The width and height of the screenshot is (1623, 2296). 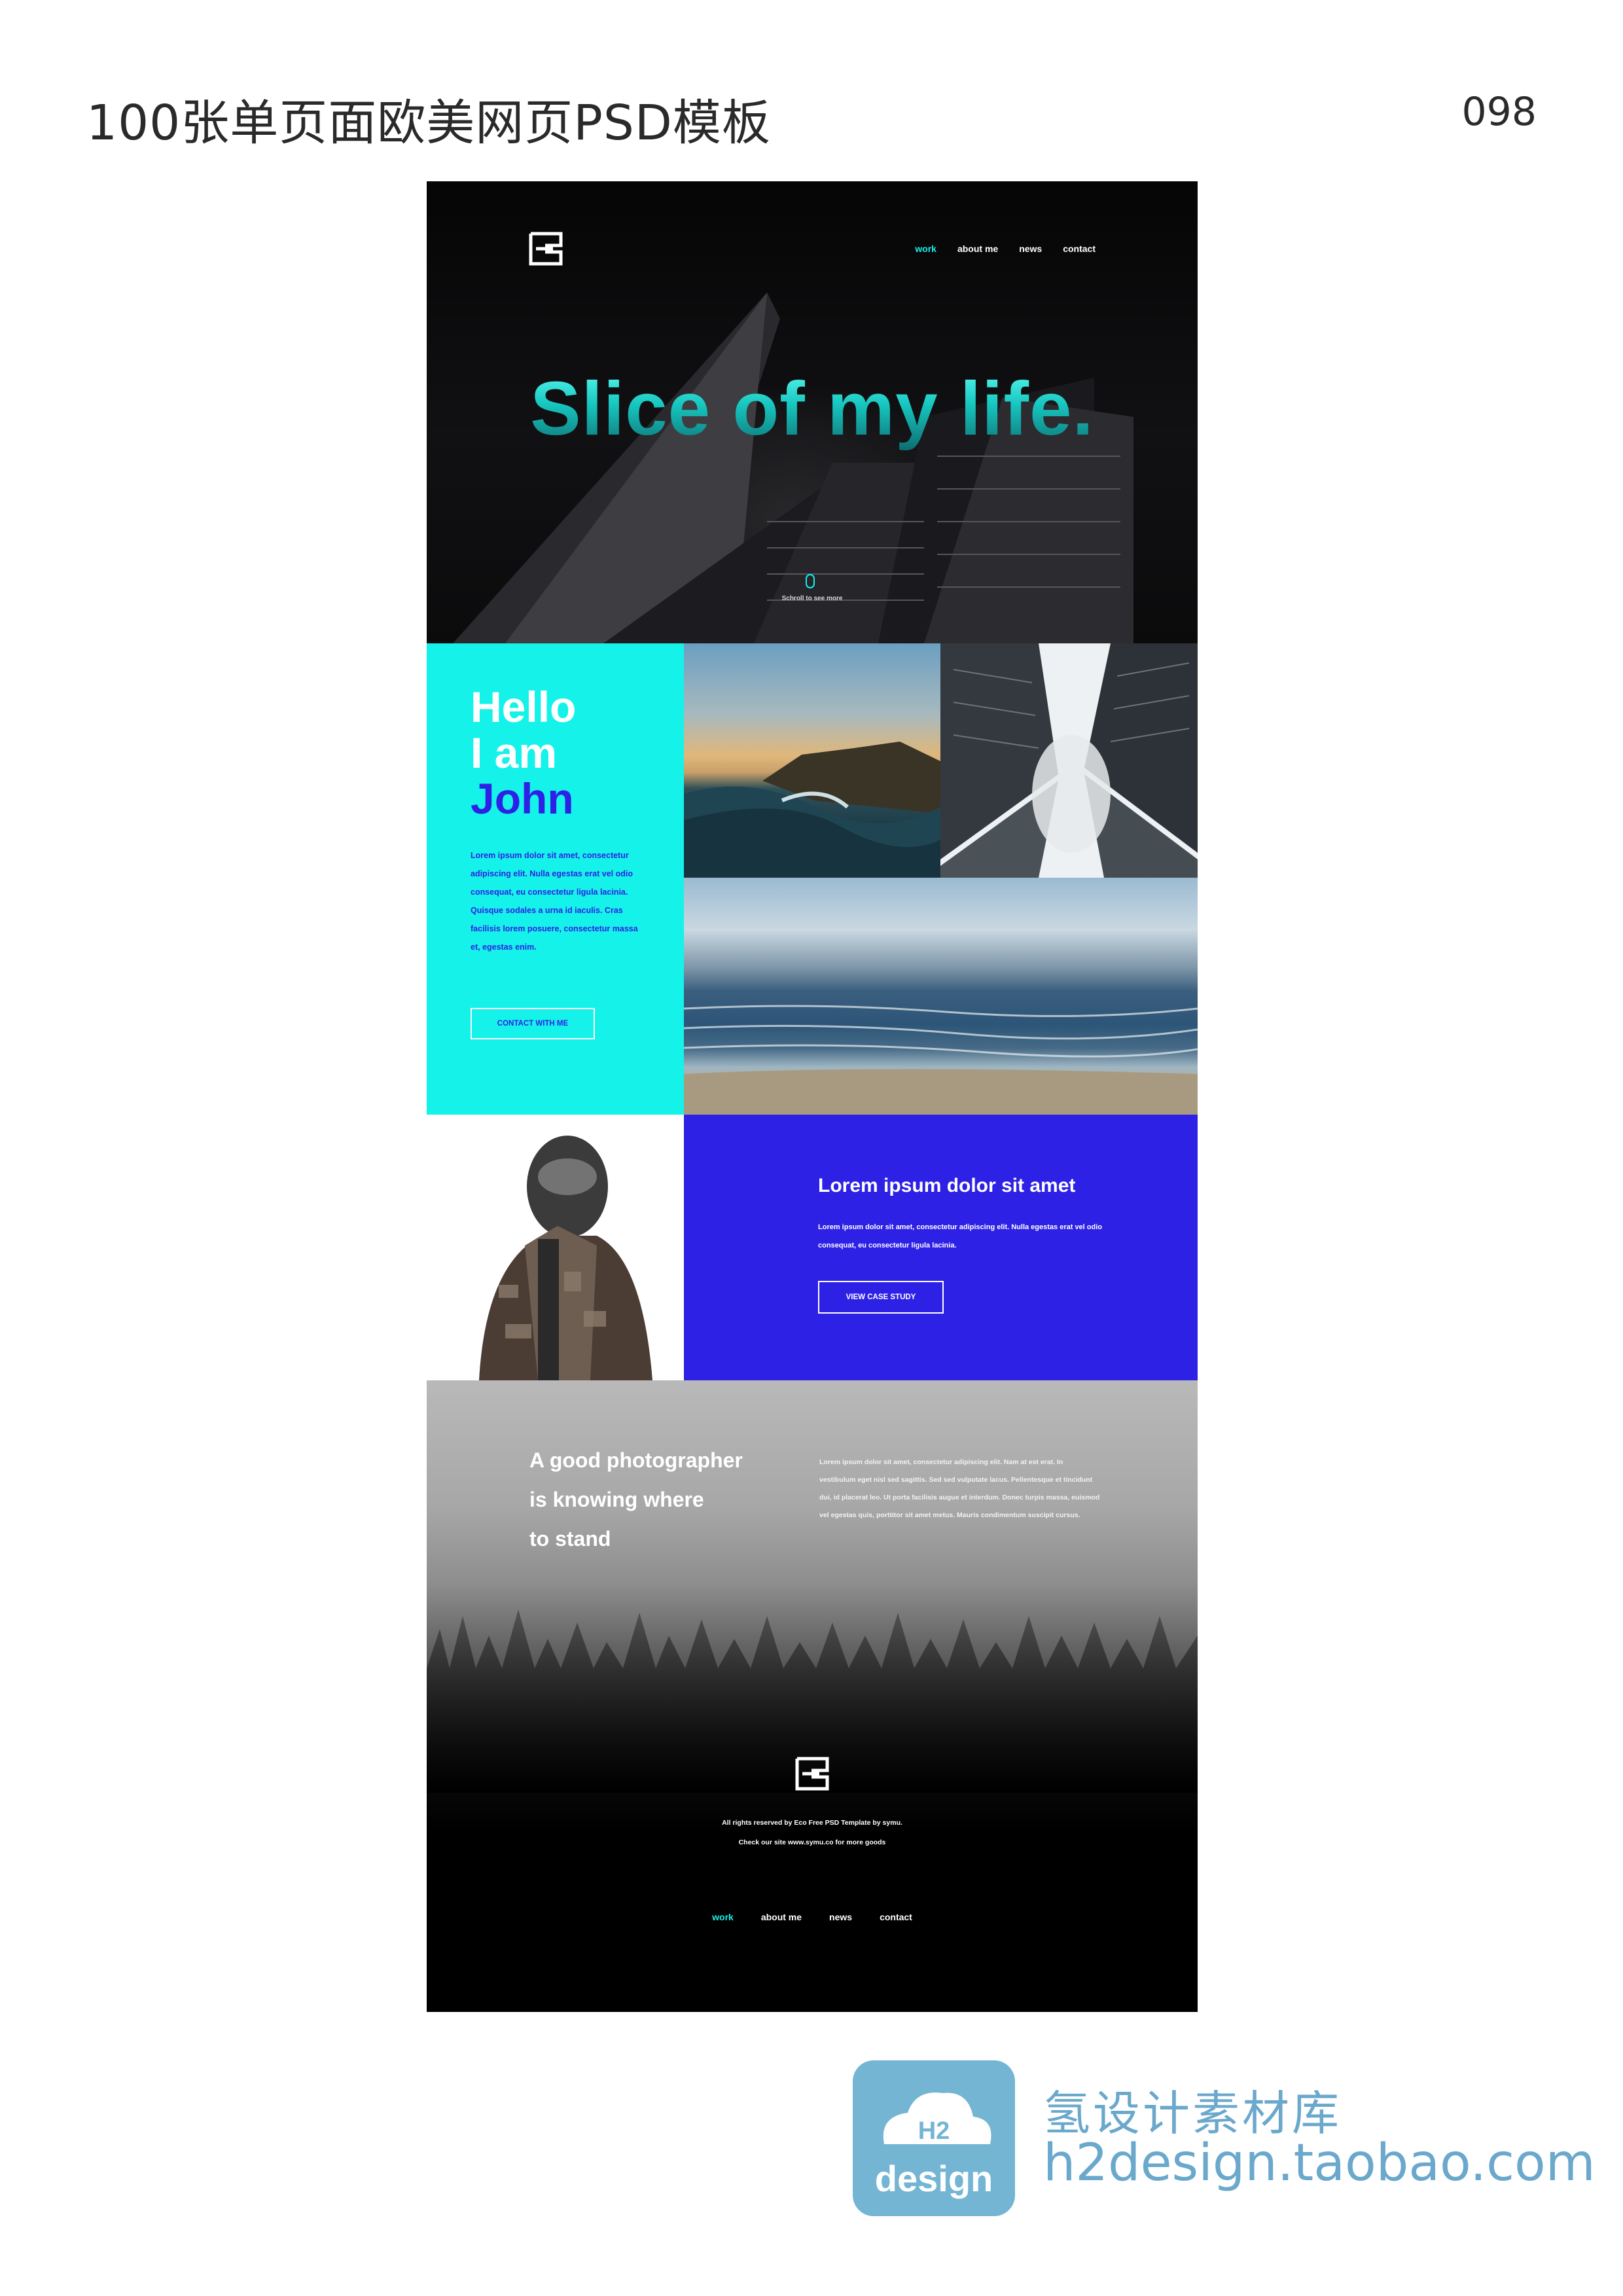 I want to click on sheet-number: 098, so click(x=1499, y=112).